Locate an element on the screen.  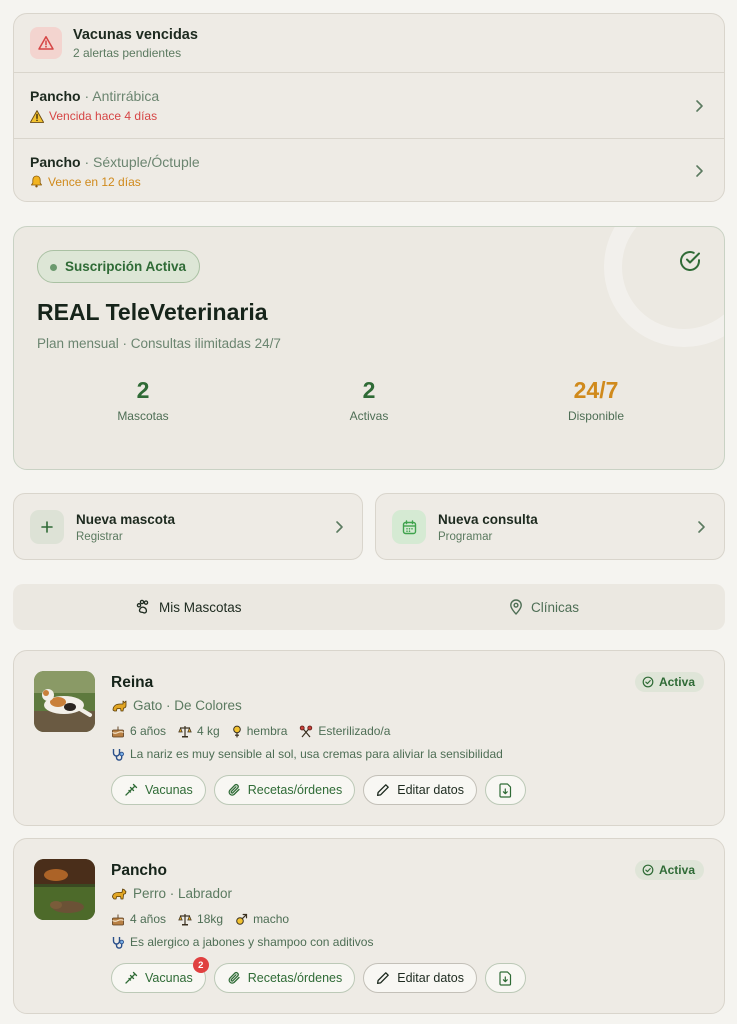
bell-icon is located at coordinates (36, 181).